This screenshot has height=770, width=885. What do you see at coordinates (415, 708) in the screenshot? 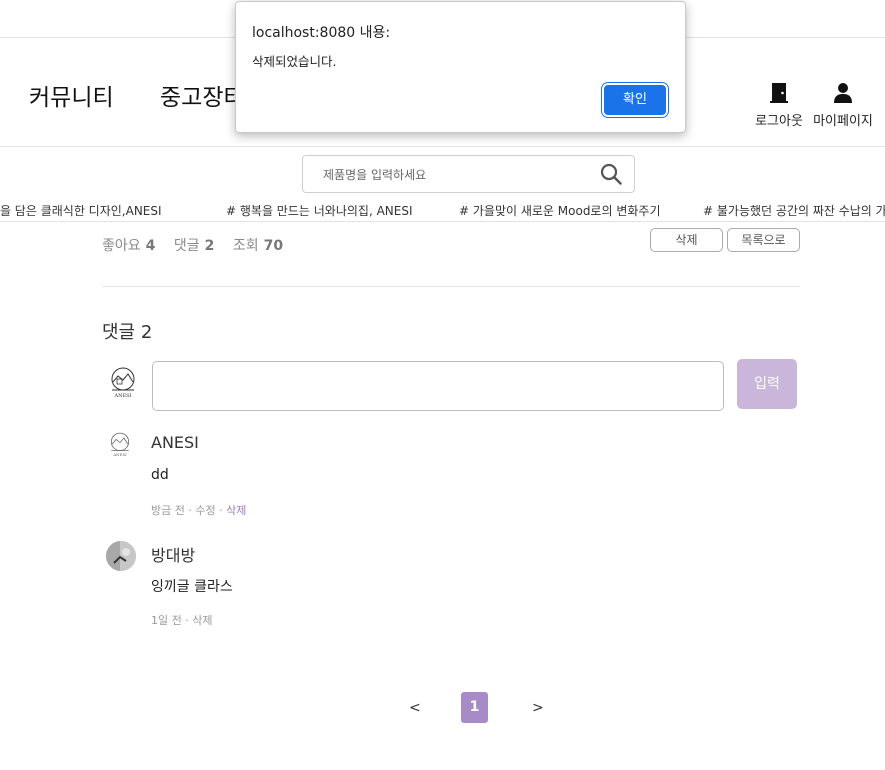
I see `pagination-prev: <` at bounding box center [415, 708].